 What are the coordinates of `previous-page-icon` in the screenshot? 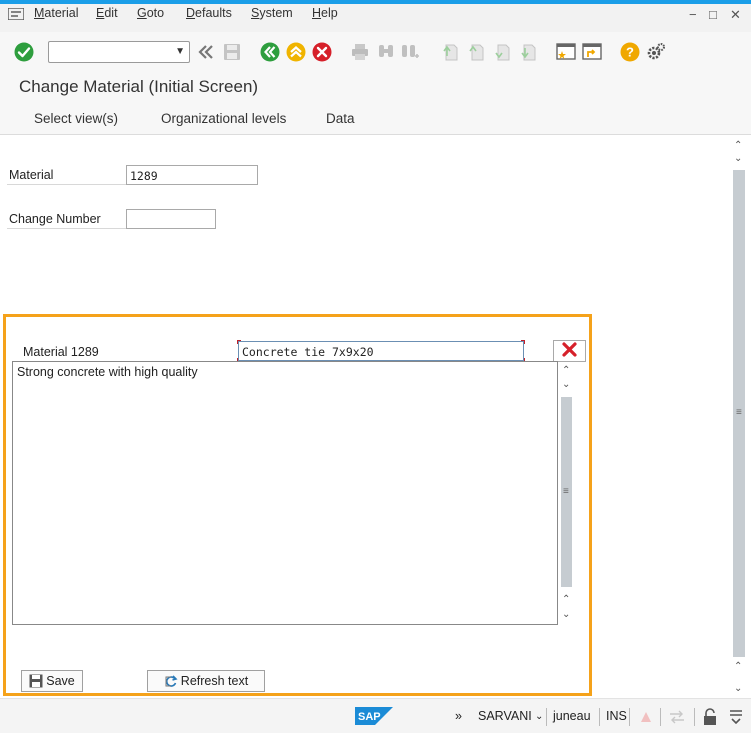 It's located at (476, 52).